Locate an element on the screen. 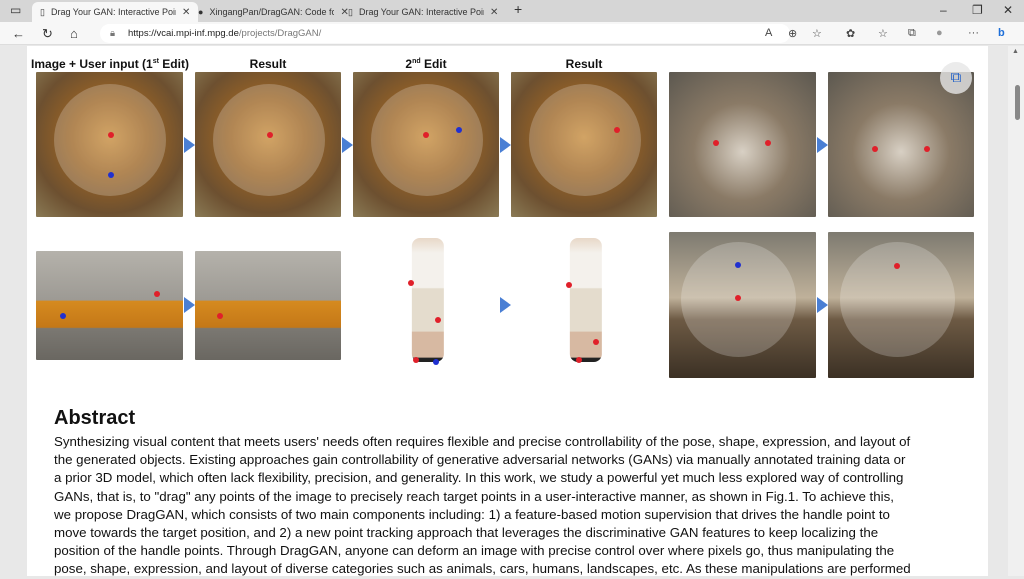  read-aloud-icon: A is located at coordinates (768, 33).